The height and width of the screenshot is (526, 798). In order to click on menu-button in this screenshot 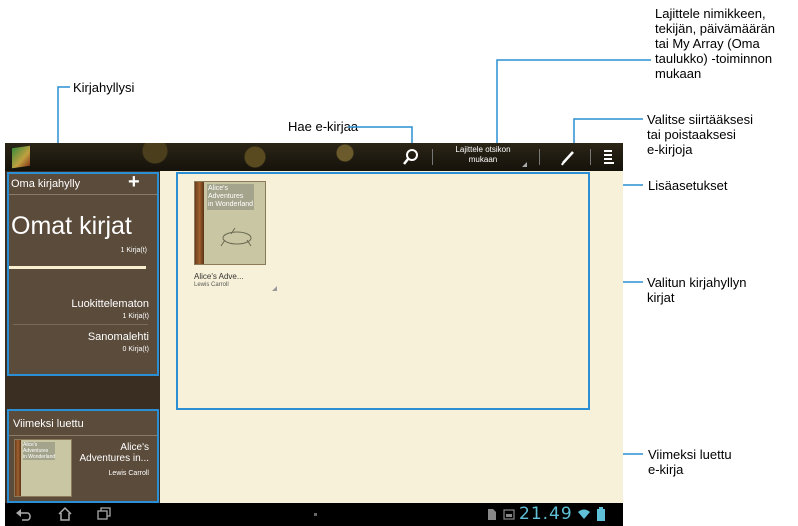, I will do `click(609, 157)`.